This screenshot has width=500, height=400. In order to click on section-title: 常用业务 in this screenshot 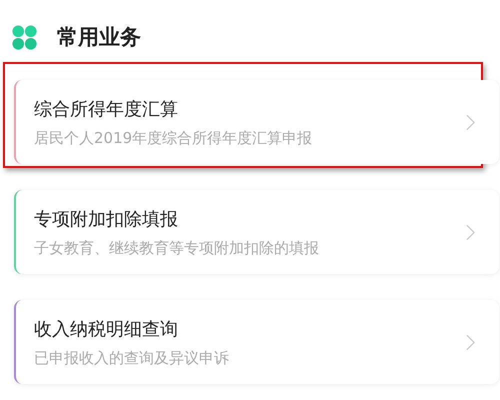, I will do `click(99, 37)`.